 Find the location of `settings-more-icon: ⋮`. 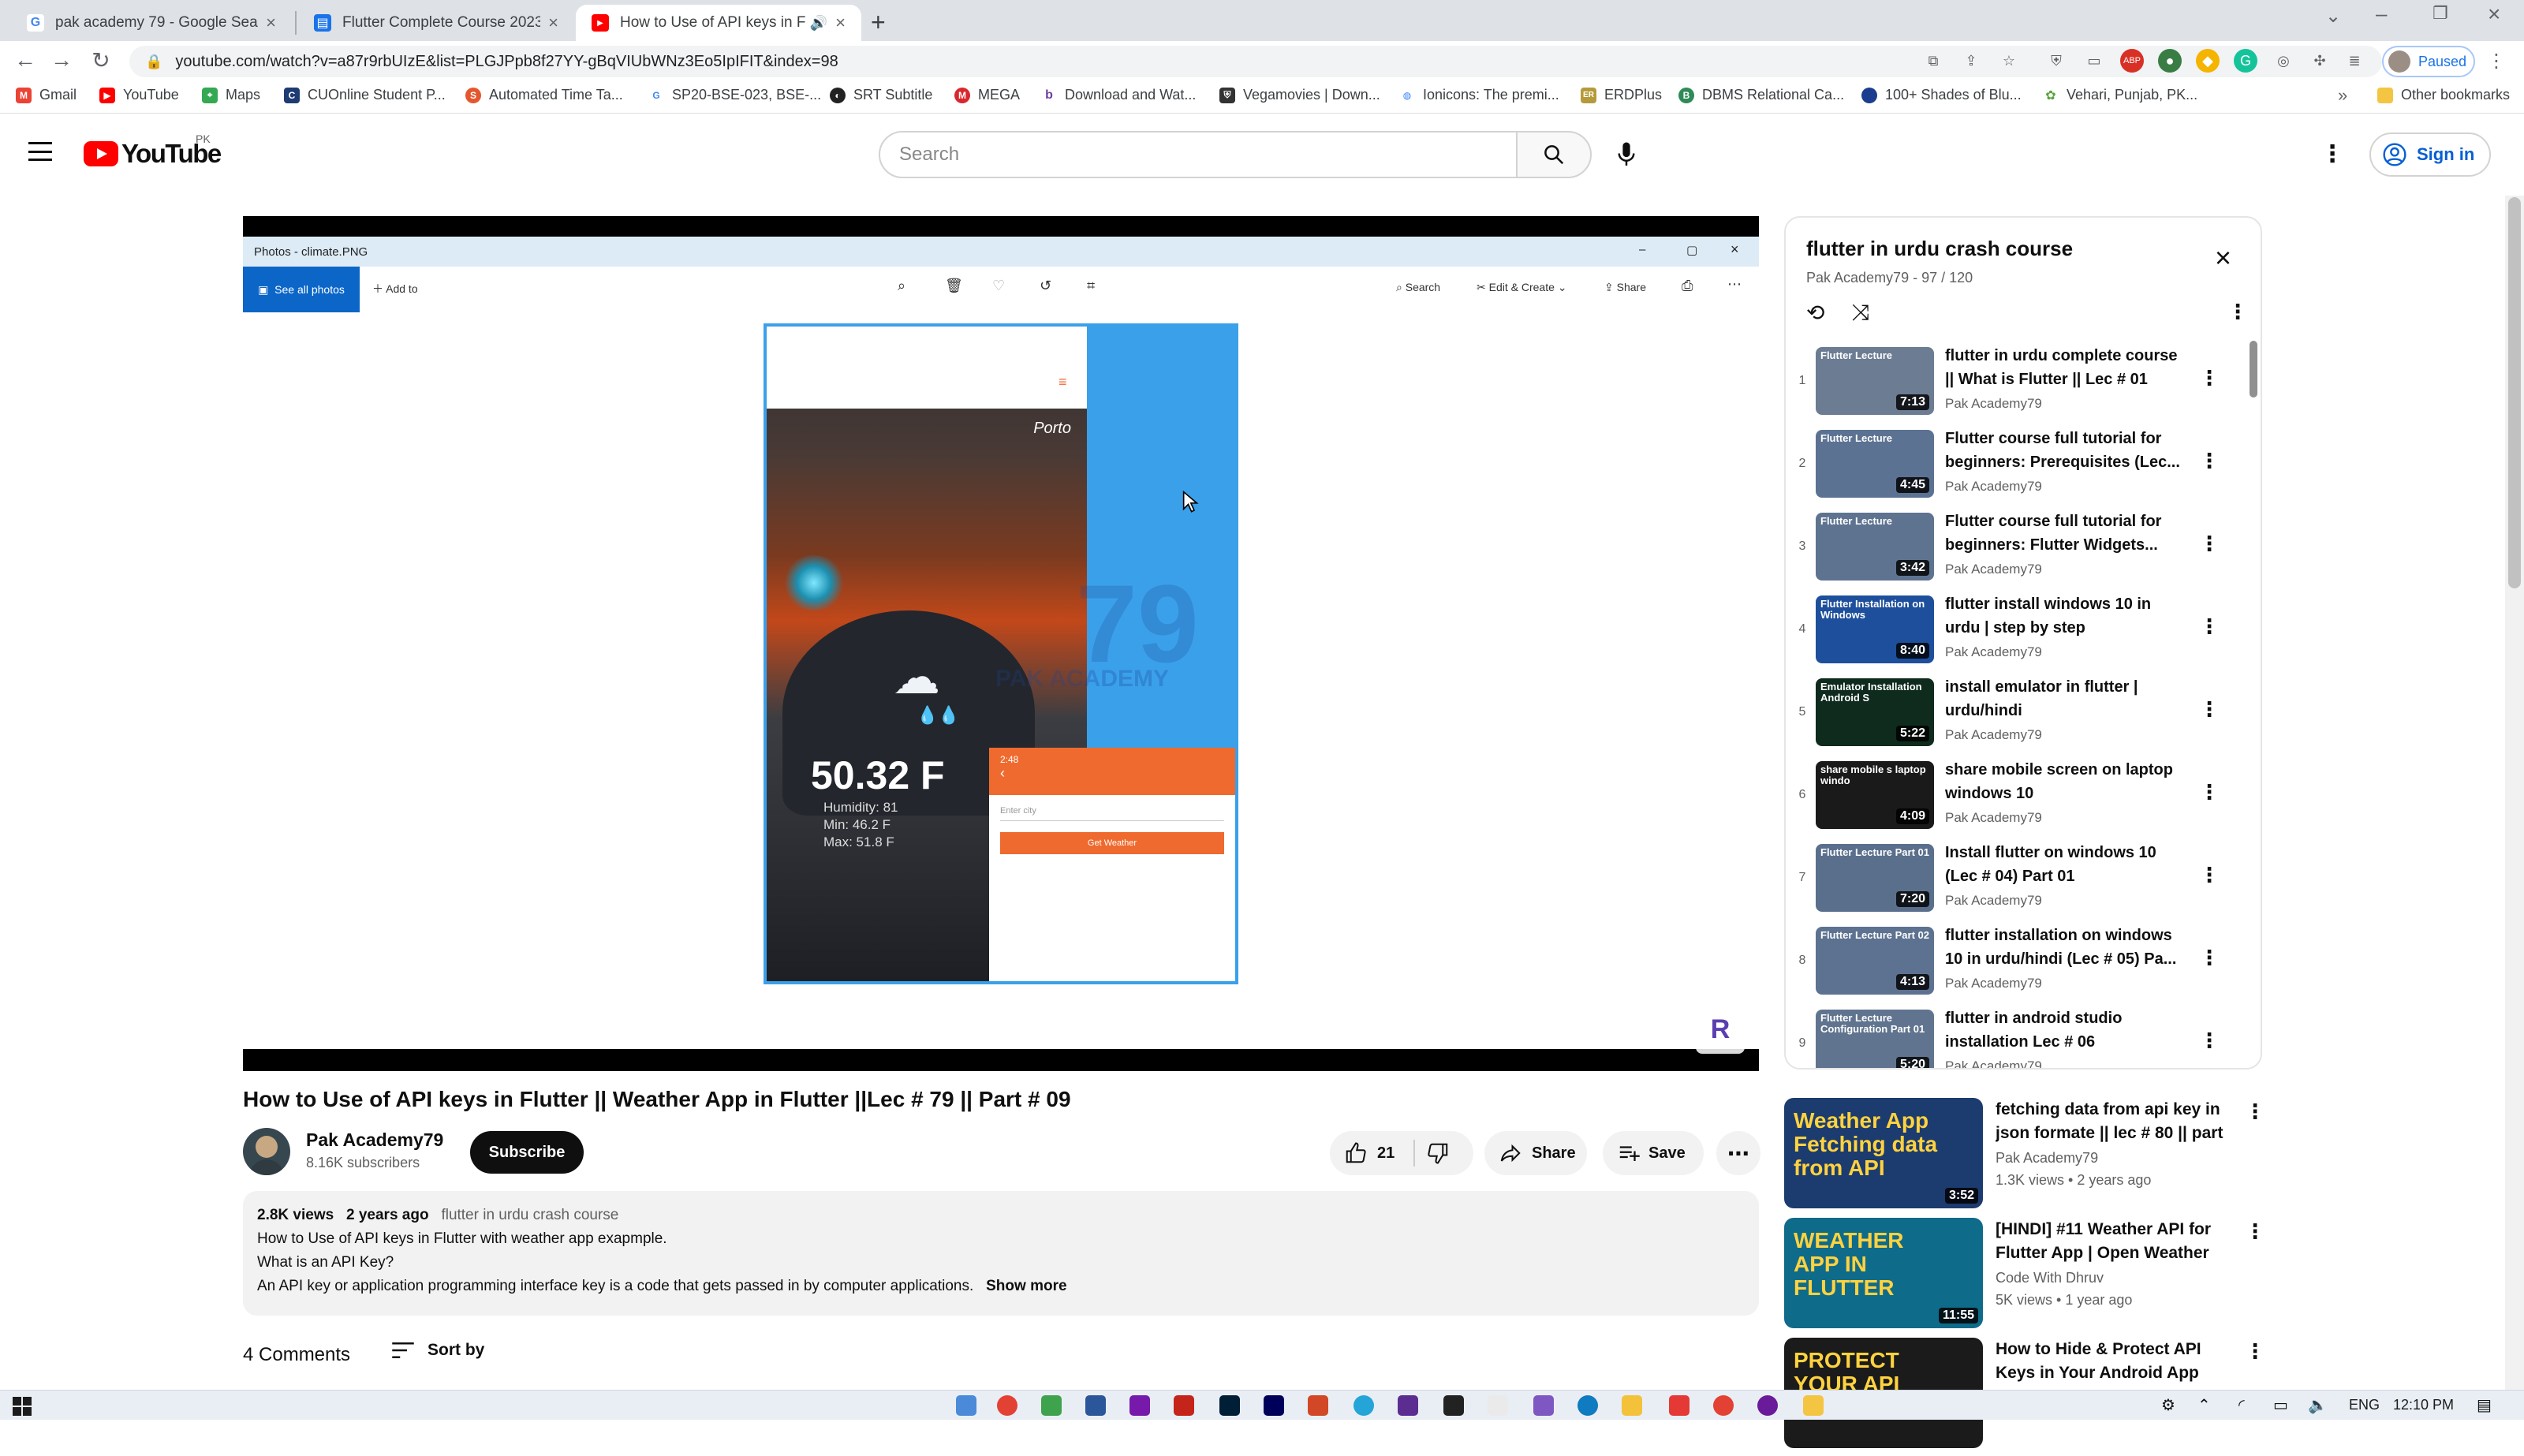

settings-more-icon: ⋮ is located at coordinates (2332, 154).